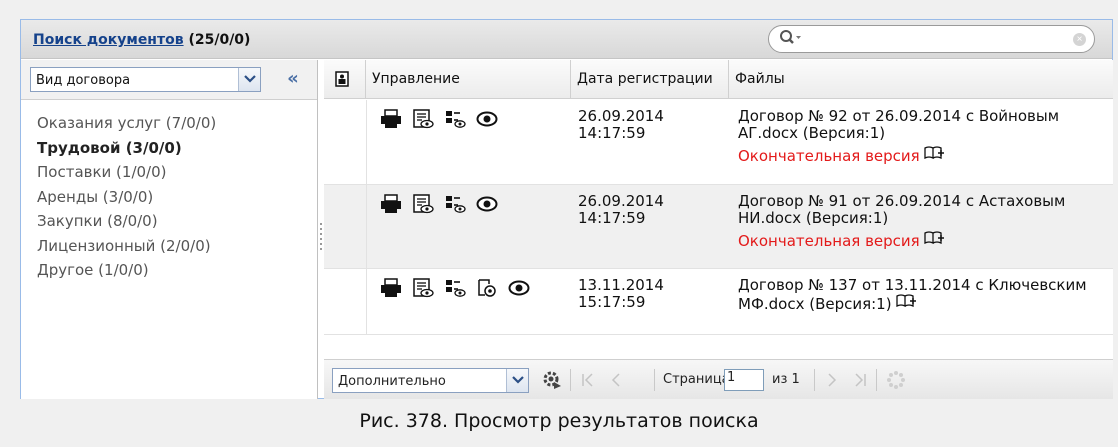 The height and width of the screenshot is (447, 1118). Describe the element at coordinates (126, 175) in the screenshot. I see `category-item: Поставки (1/0/0)` at that location.